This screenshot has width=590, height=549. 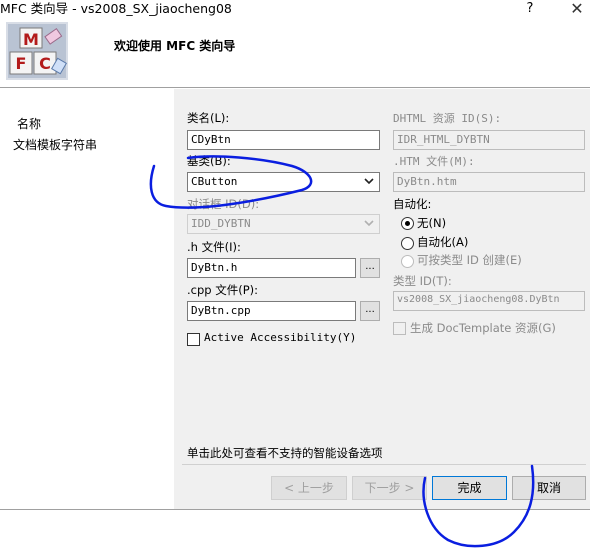 What do you see at coordinates (295, 55) in the screenshot?
I see `wizard-banner: M F C 欢迎使用 MFC 类向导` at bounding box center [295, 55].